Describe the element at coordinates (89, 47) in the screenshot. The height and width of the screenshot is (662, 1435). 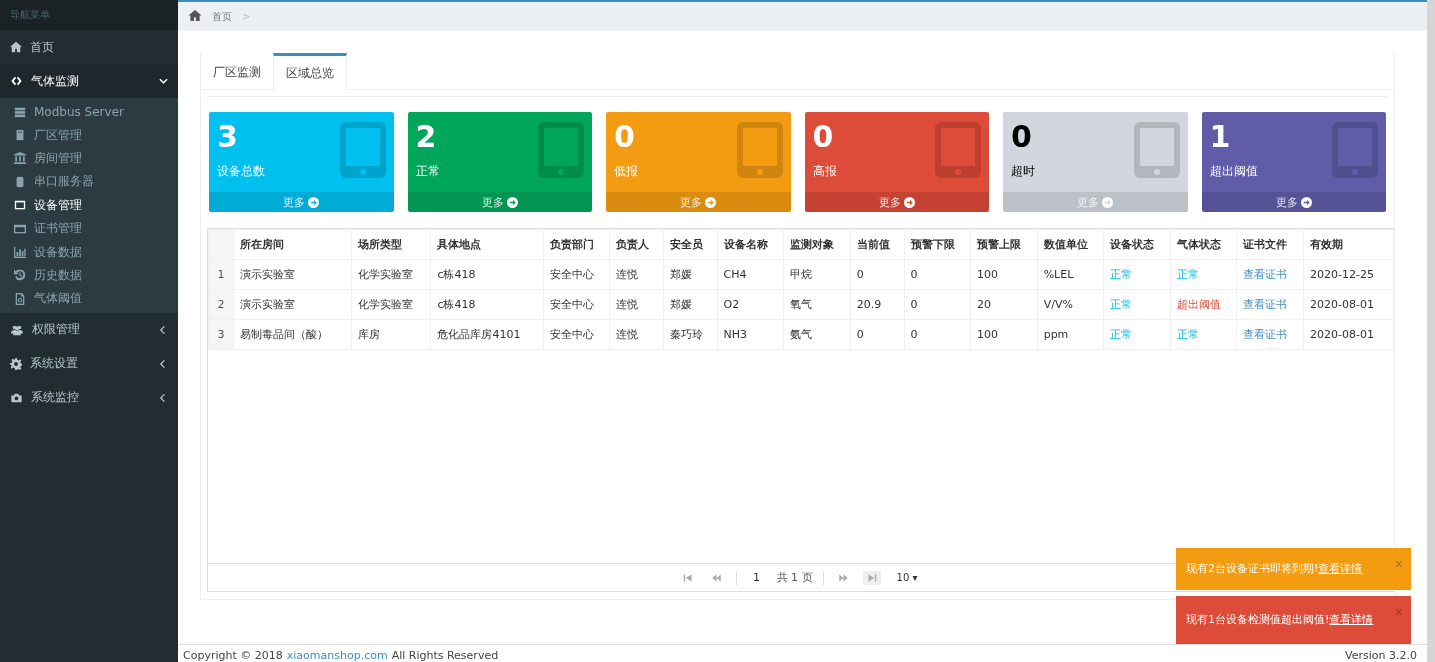
I see `sidebar-item: 首页` at that location.